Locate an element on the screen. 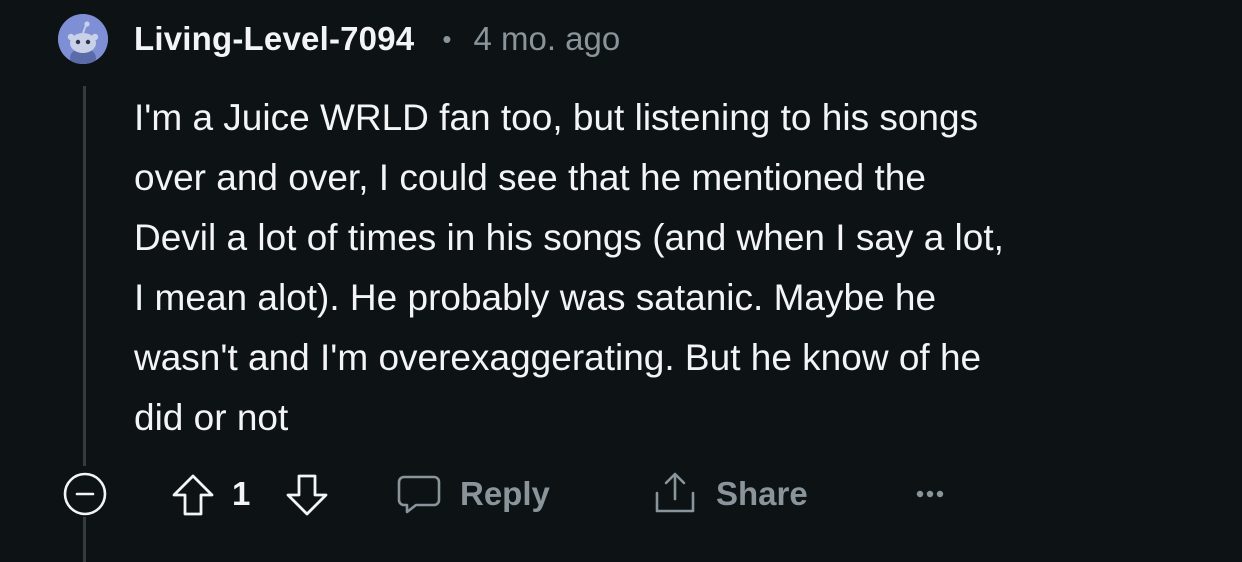  comment-actions: 1 Reply Share is located at coordinates (637, 494).